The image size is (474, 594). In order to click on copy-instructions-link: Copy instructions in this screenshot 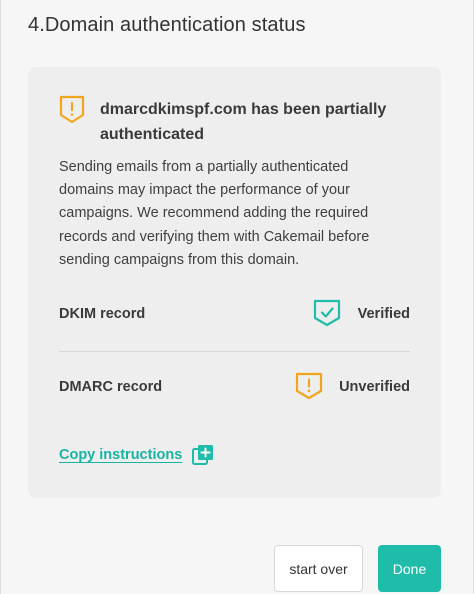, I will do `click(136, 455)`.